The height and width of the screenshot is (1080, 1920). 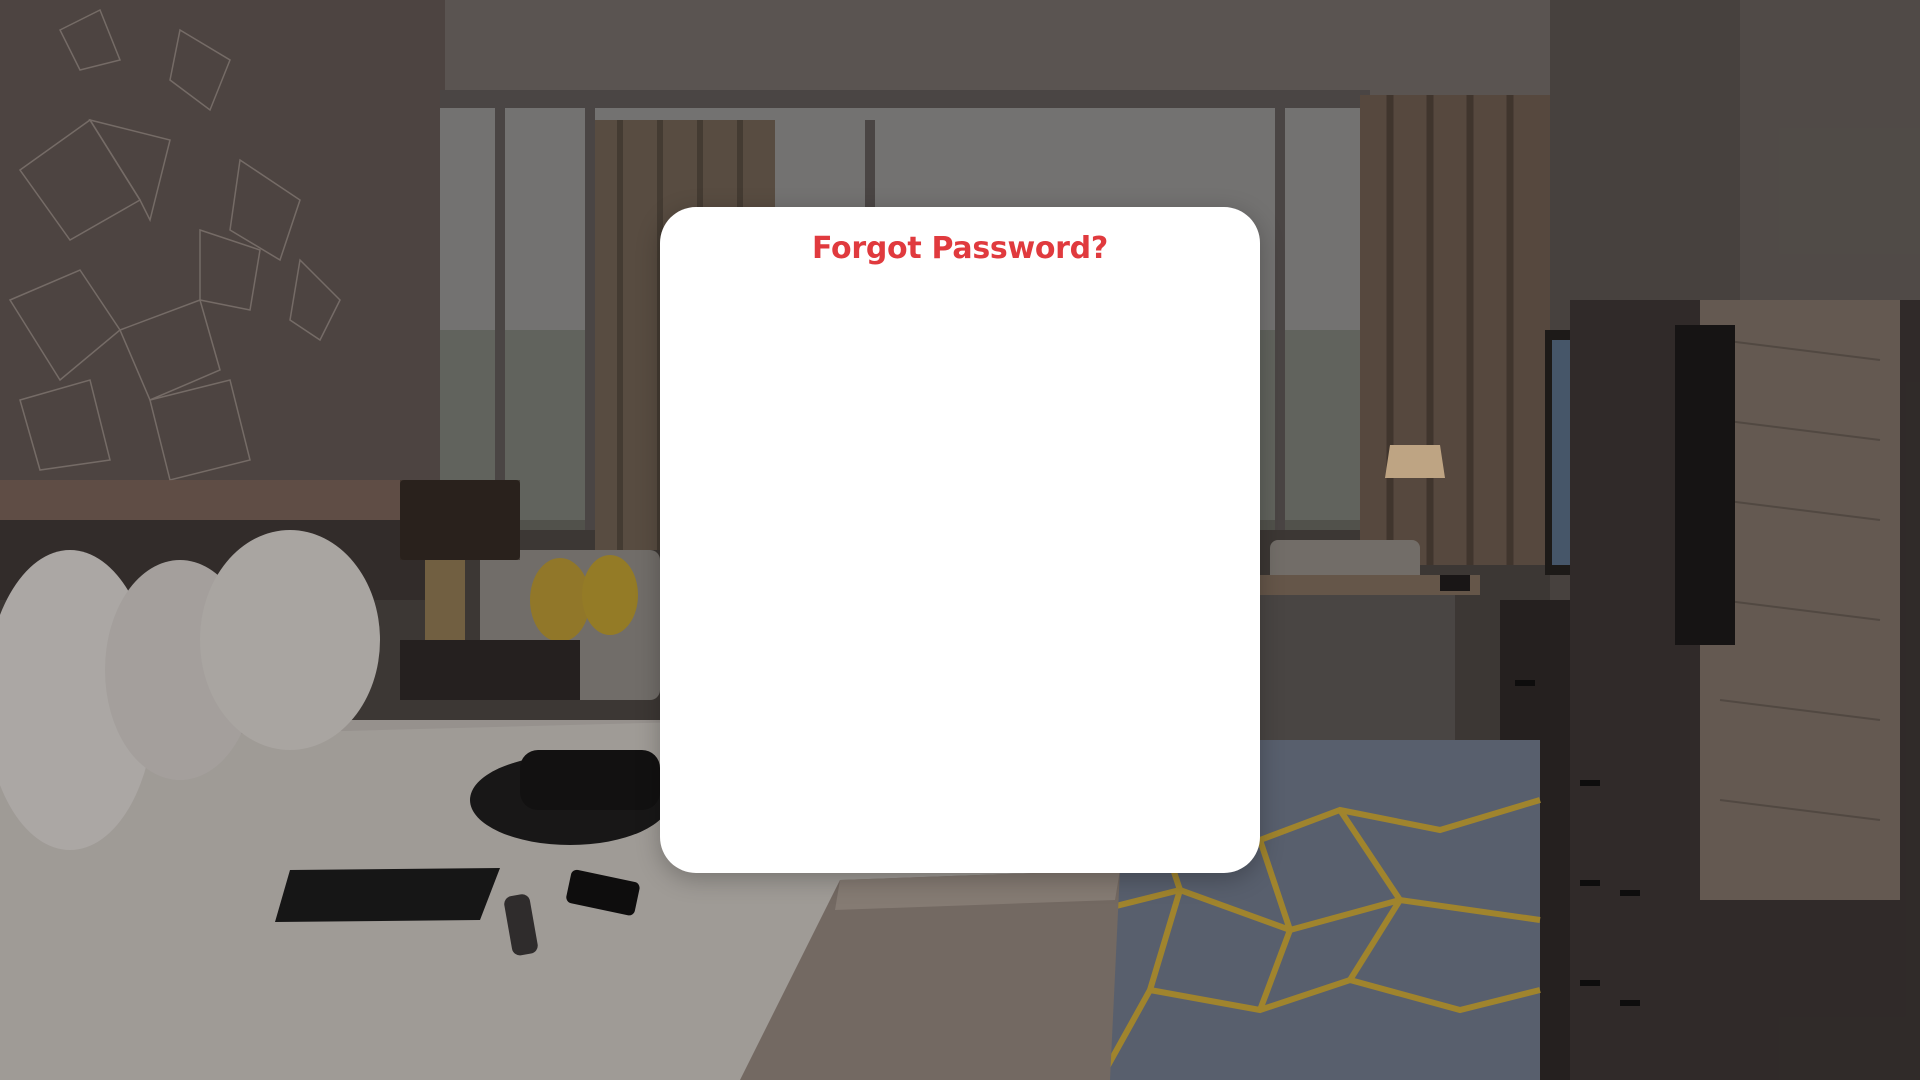 I want to click on dialog-title: Forgot Password?, so click(x=960, y=248).